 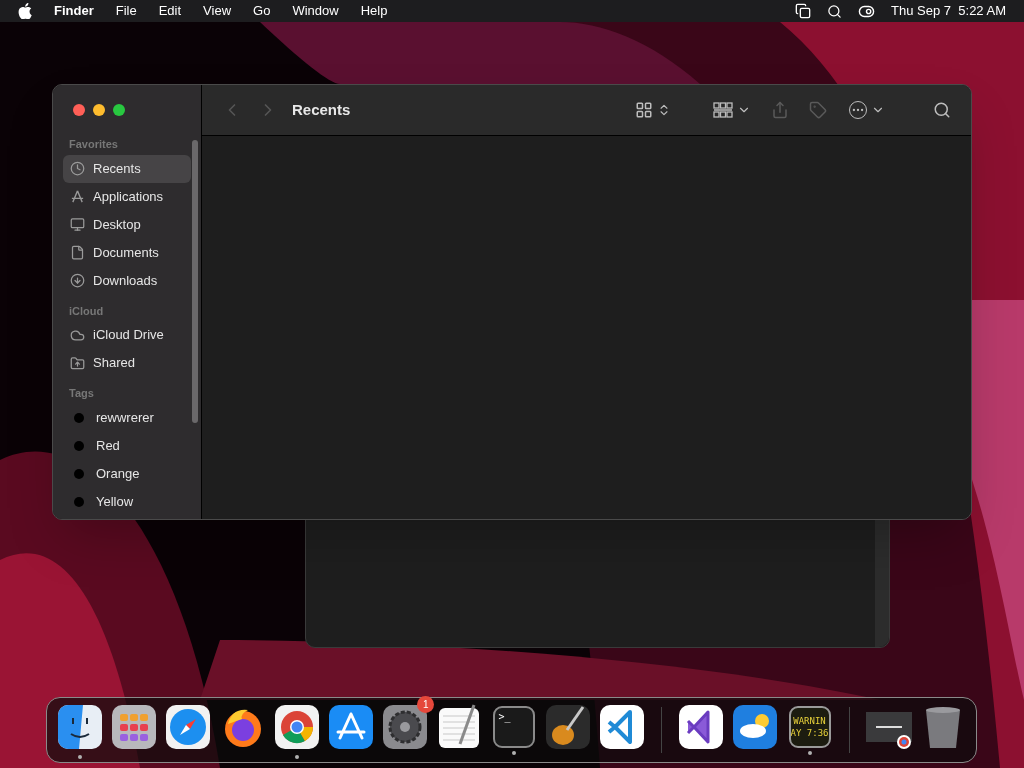 What do you see at coordinates (127, 224) in the screenshot?
I see `sidebar-item: Desktop` at bounding box center [127, 224].